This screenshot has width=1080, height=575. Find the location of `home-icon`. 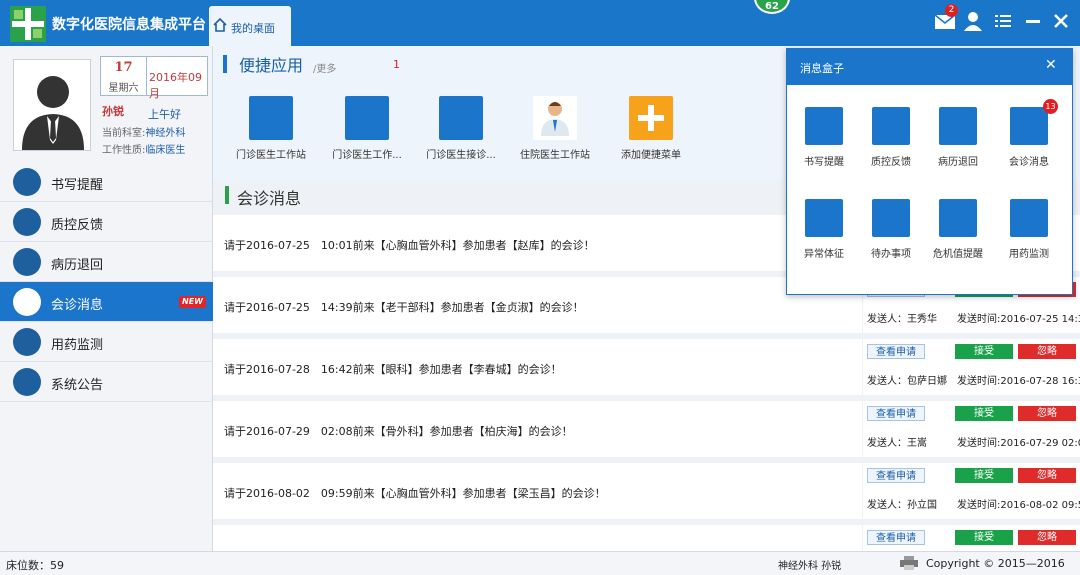

home-icon is located at coordinates (220, 25).